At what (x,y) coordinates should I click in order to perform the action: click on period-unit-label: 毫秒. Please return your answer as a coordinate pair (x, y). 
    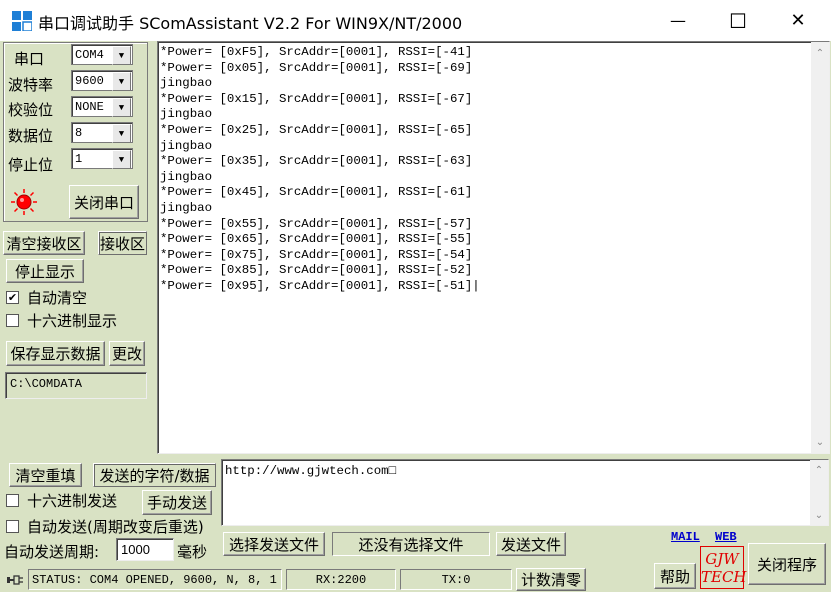
    Looking at the image, I should click on (192, 552).